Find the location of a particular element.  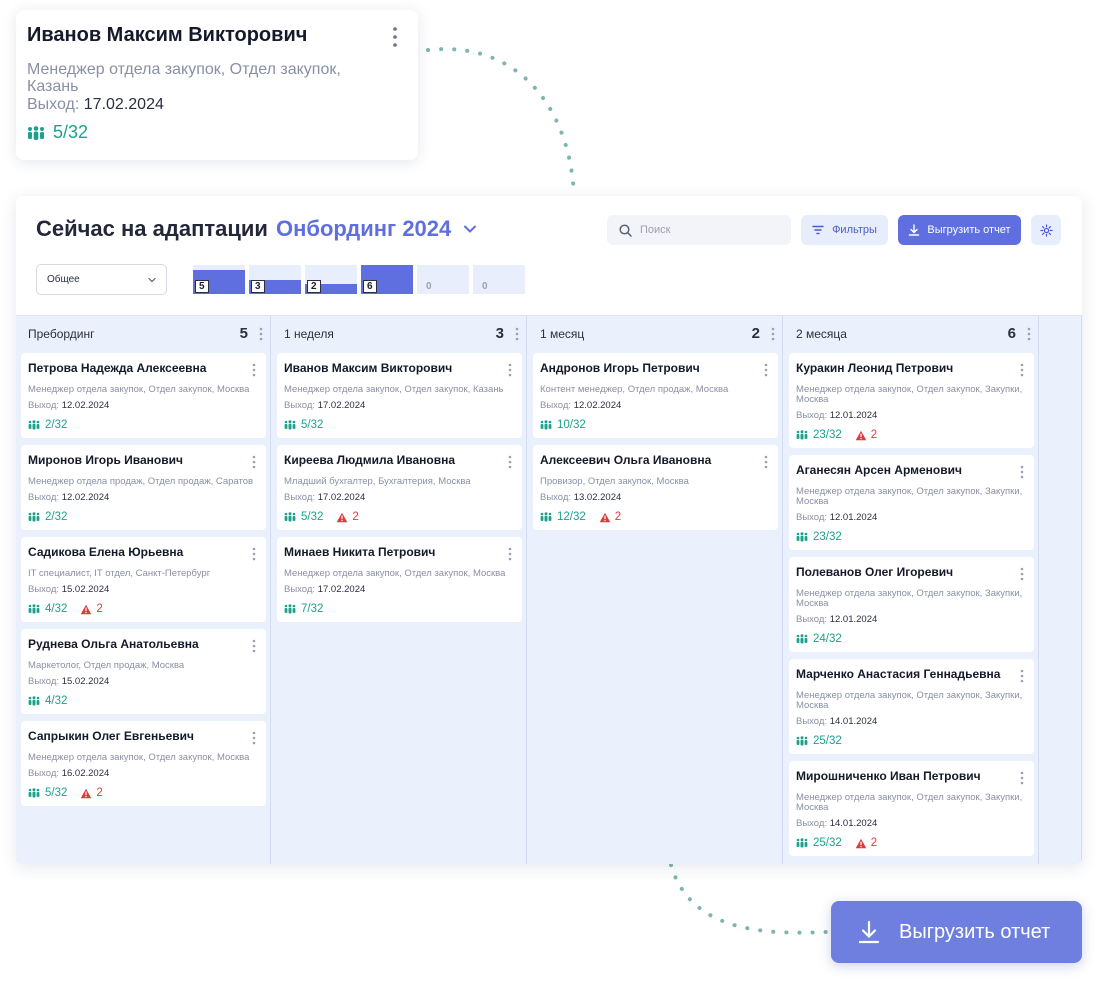

settings-button is located at coordinates (1046, 230).